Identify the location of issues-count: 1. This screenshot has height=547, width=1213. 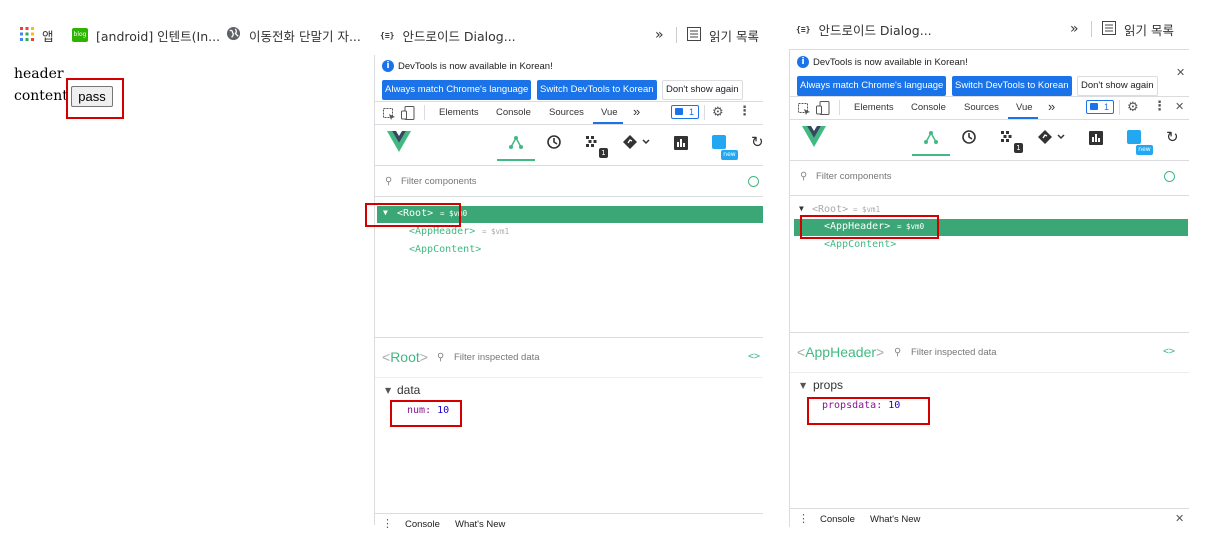
(691, 112).